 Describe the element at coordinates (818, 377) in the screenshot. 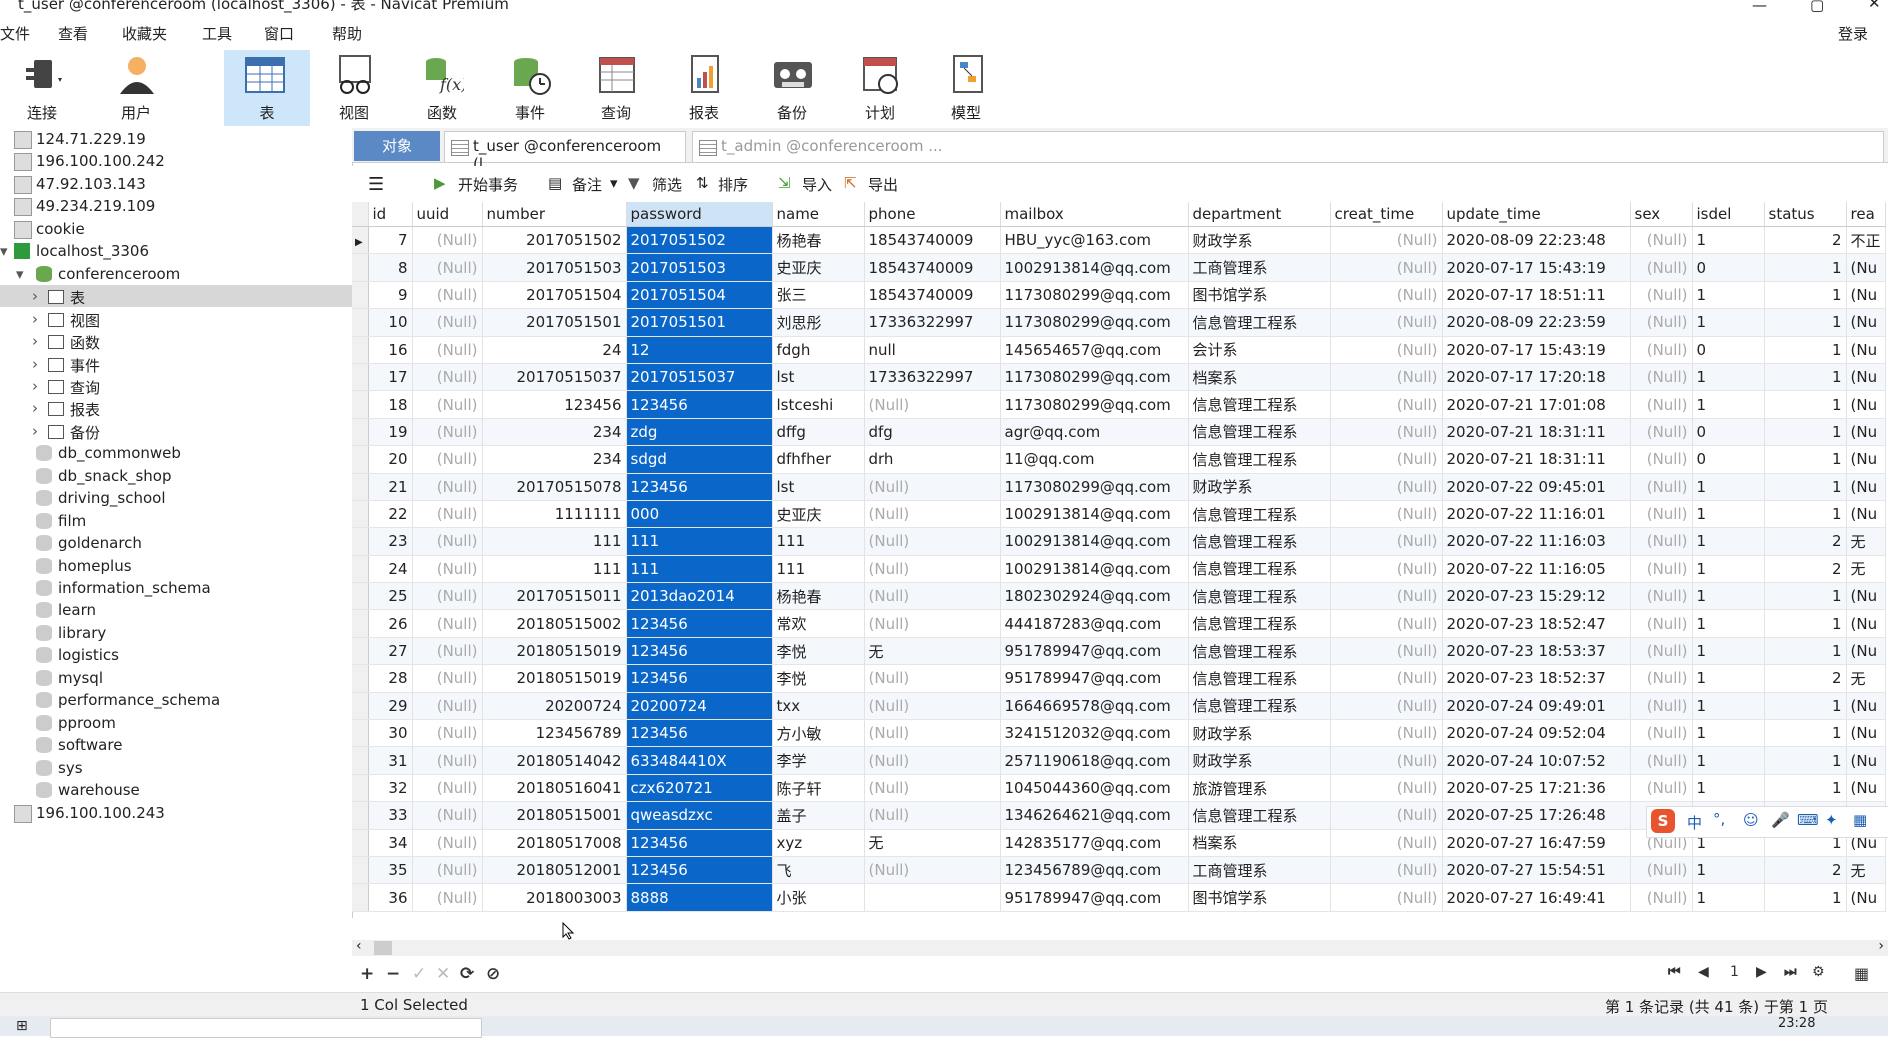

I see `cell-name: lst` at that location.